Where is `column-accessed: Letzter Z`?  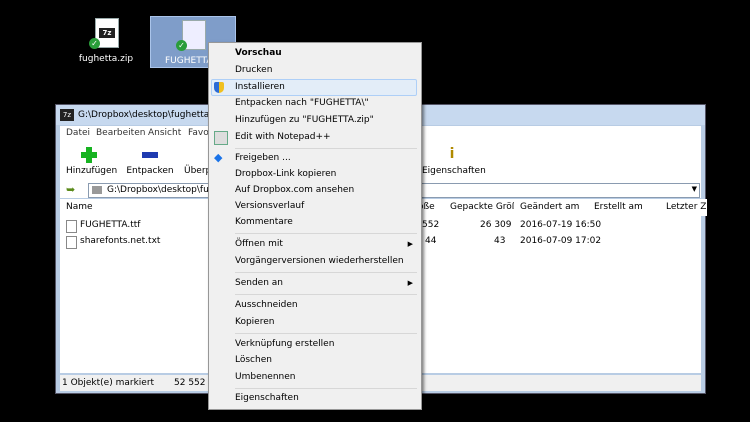
column-accessed: Letzter Z is located at coordinates (683, 207).